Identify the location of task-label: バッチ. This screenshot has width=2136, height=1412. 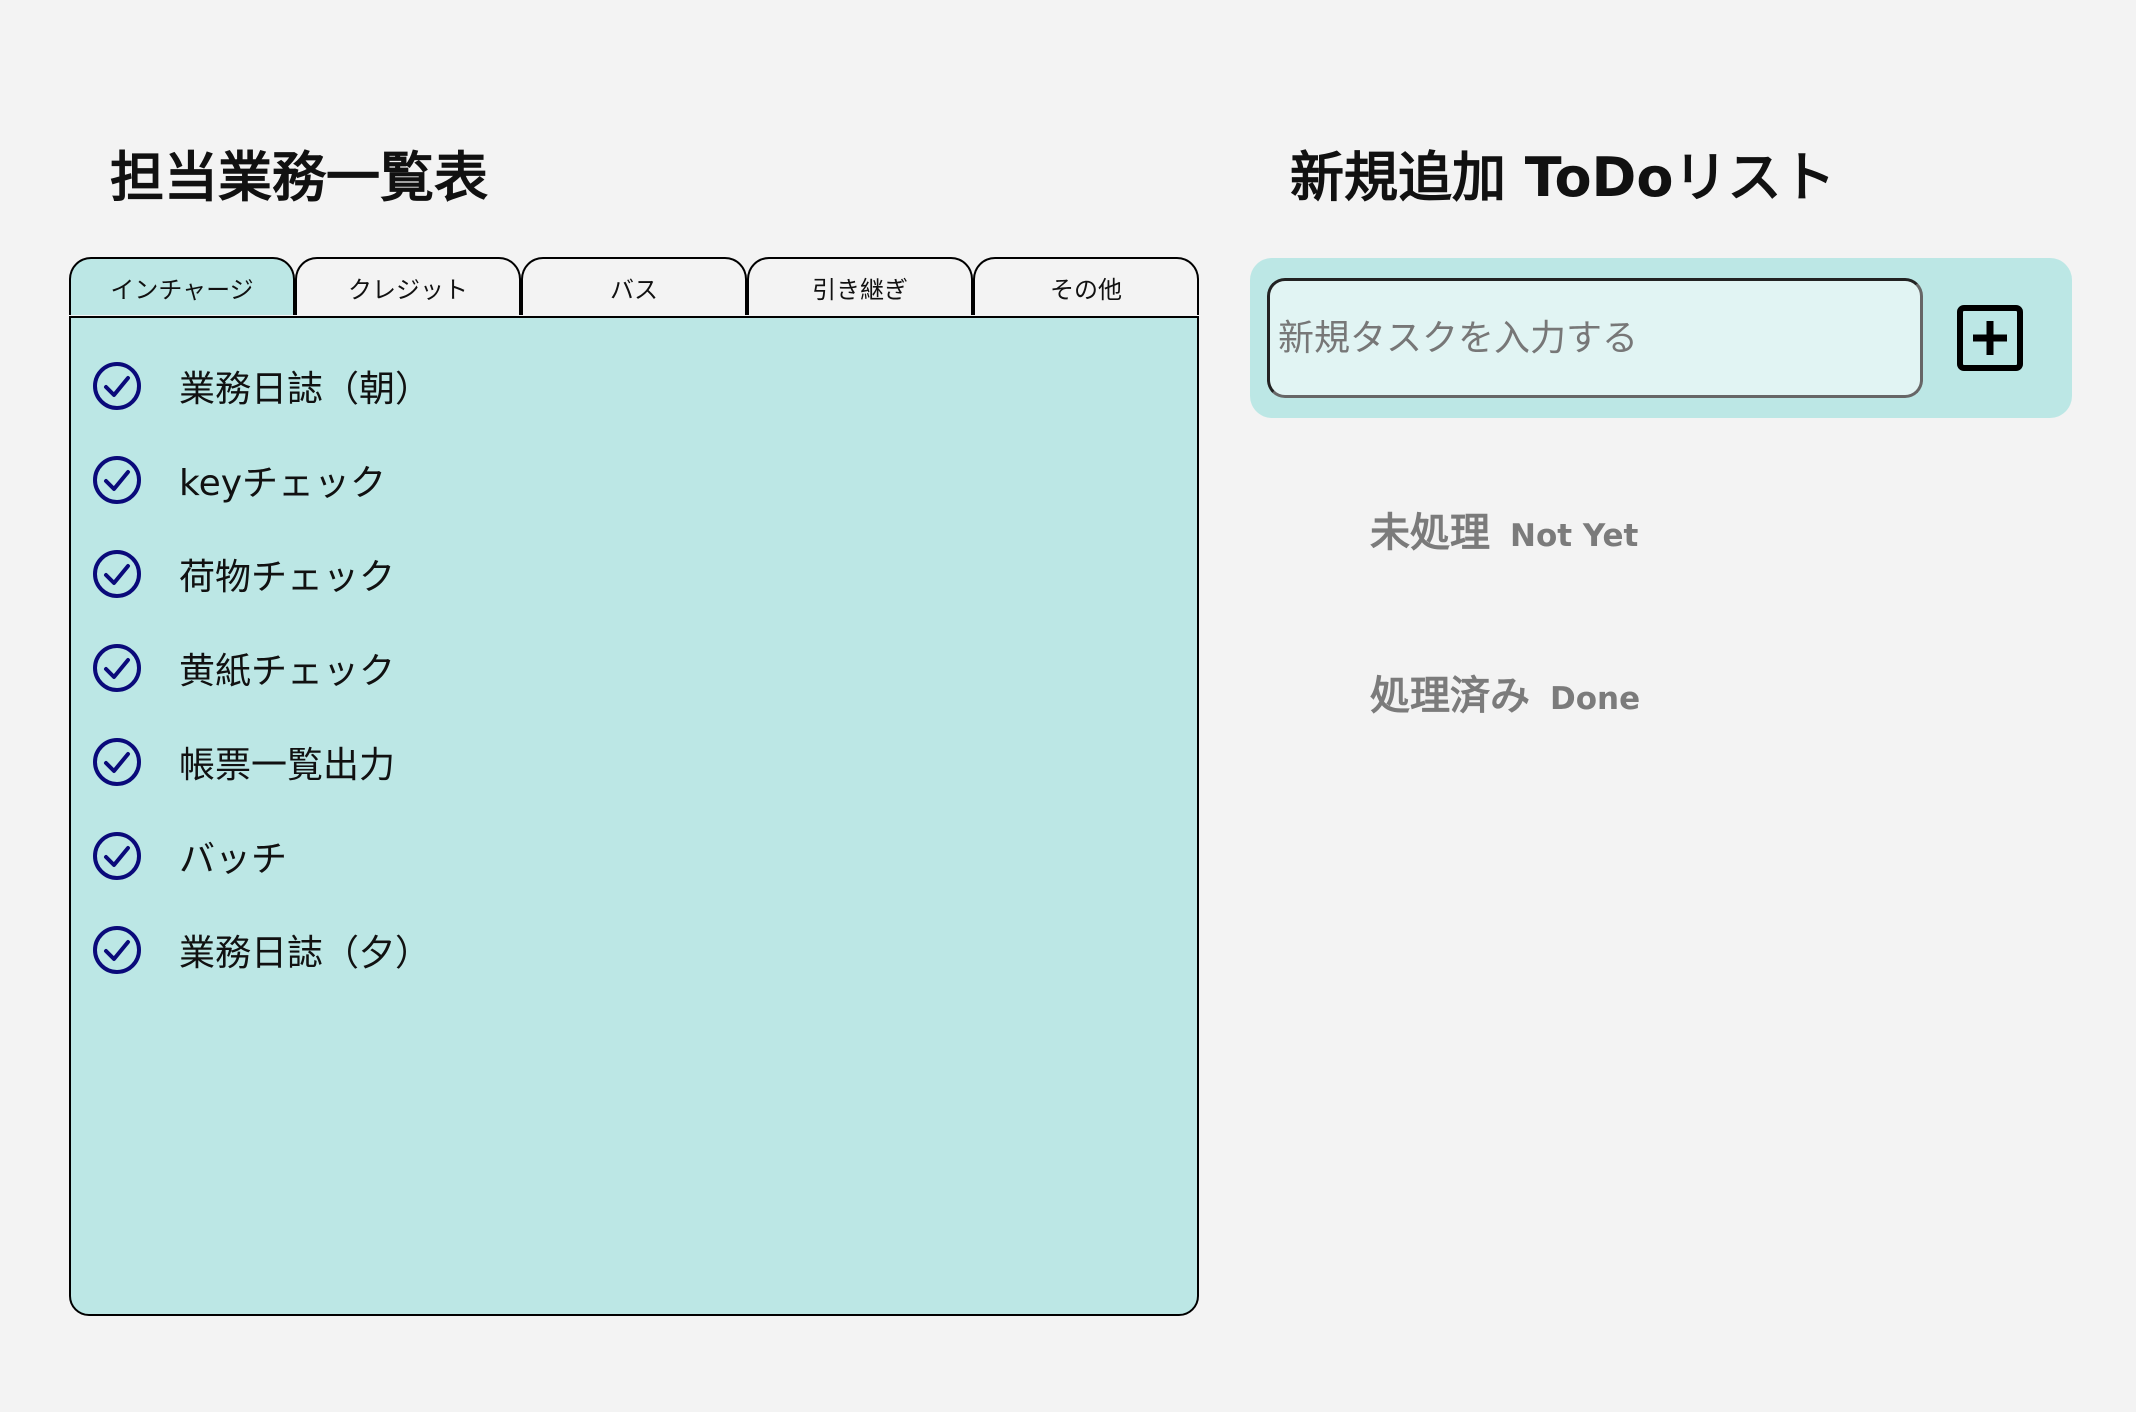
(233, 859).